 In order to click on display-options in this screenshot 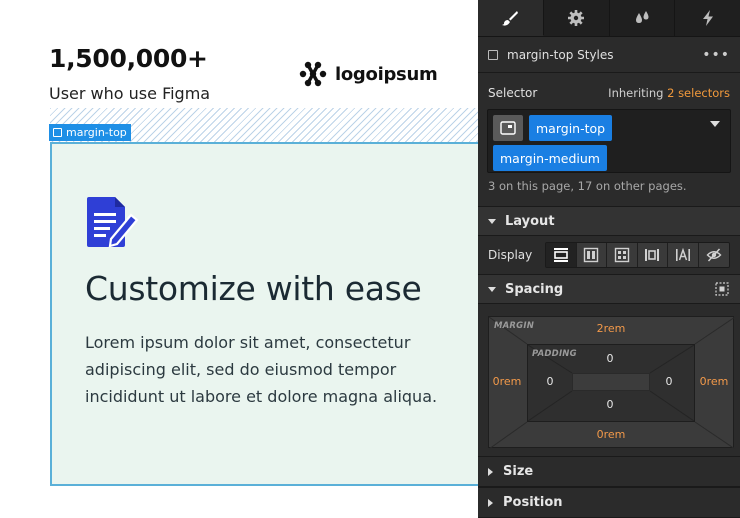, I will do `click(637, 255)`.